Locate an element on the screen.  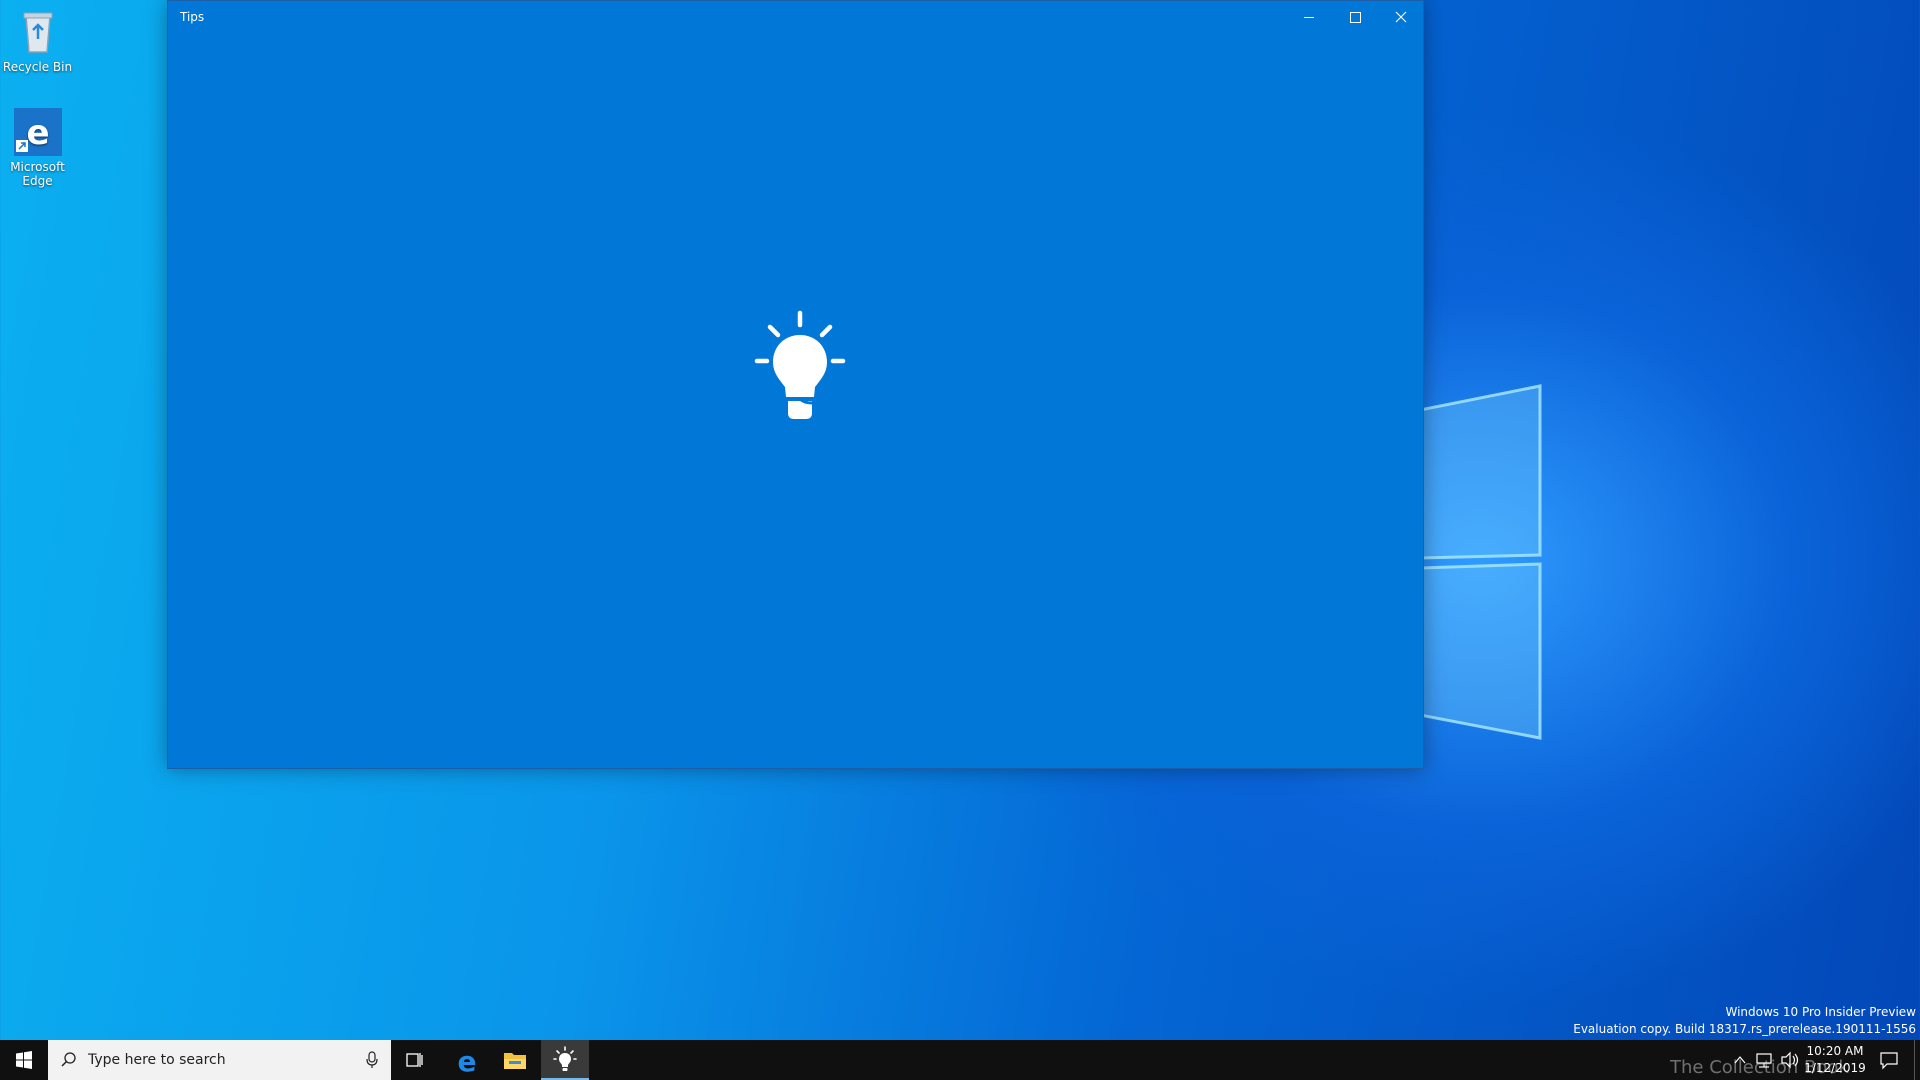
maximize-icon is located at coordinates (1355, 17).